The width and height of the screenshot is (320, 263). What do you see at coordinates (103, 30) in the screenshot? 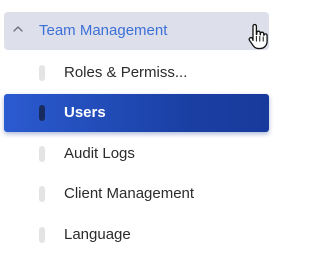
I see `group-label: Team Management` at bounding box center [103, 30].